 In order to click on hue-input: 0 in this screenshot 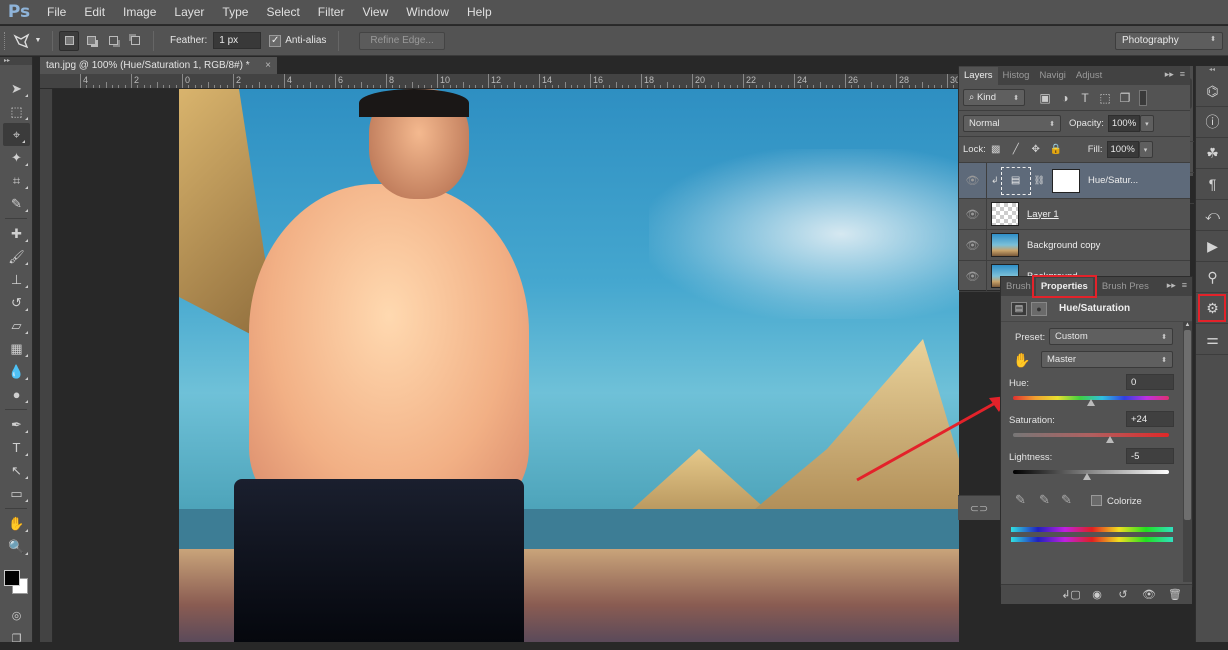, I will do `click(1150, 382)`.